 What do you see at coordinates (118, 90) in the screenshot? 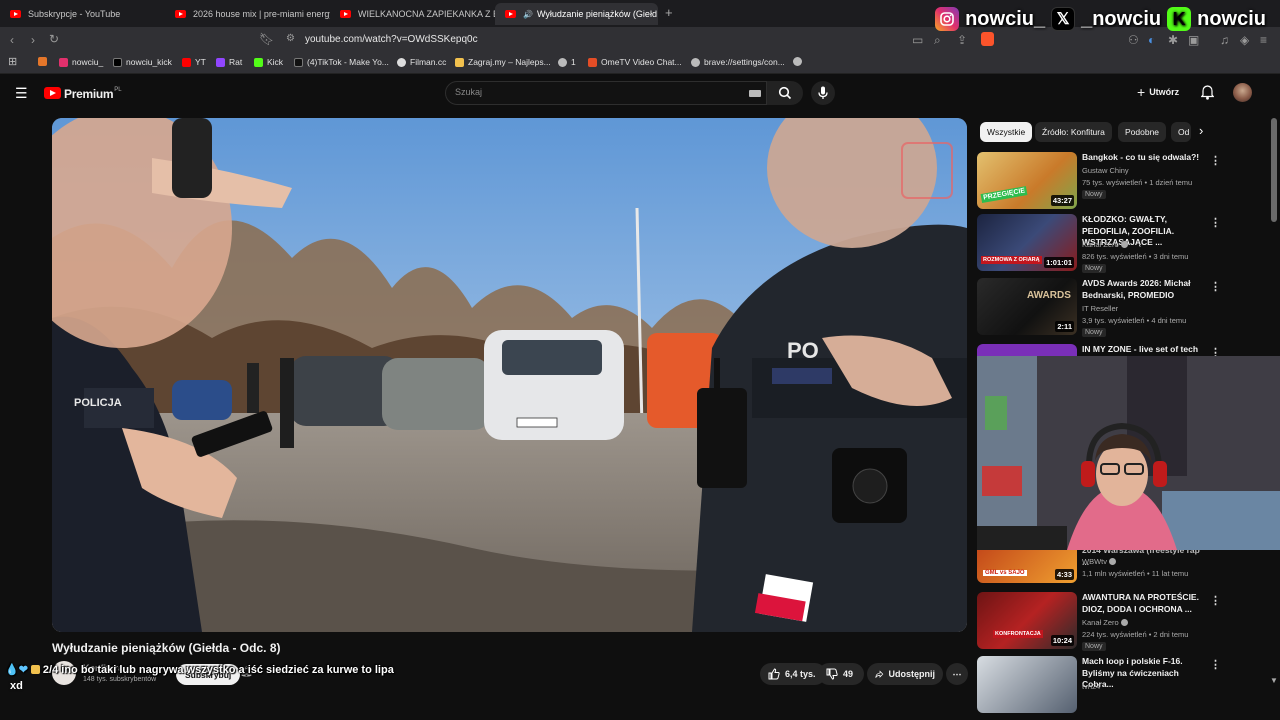
I see `logo-country: PL` at bounding box center [118, 90].